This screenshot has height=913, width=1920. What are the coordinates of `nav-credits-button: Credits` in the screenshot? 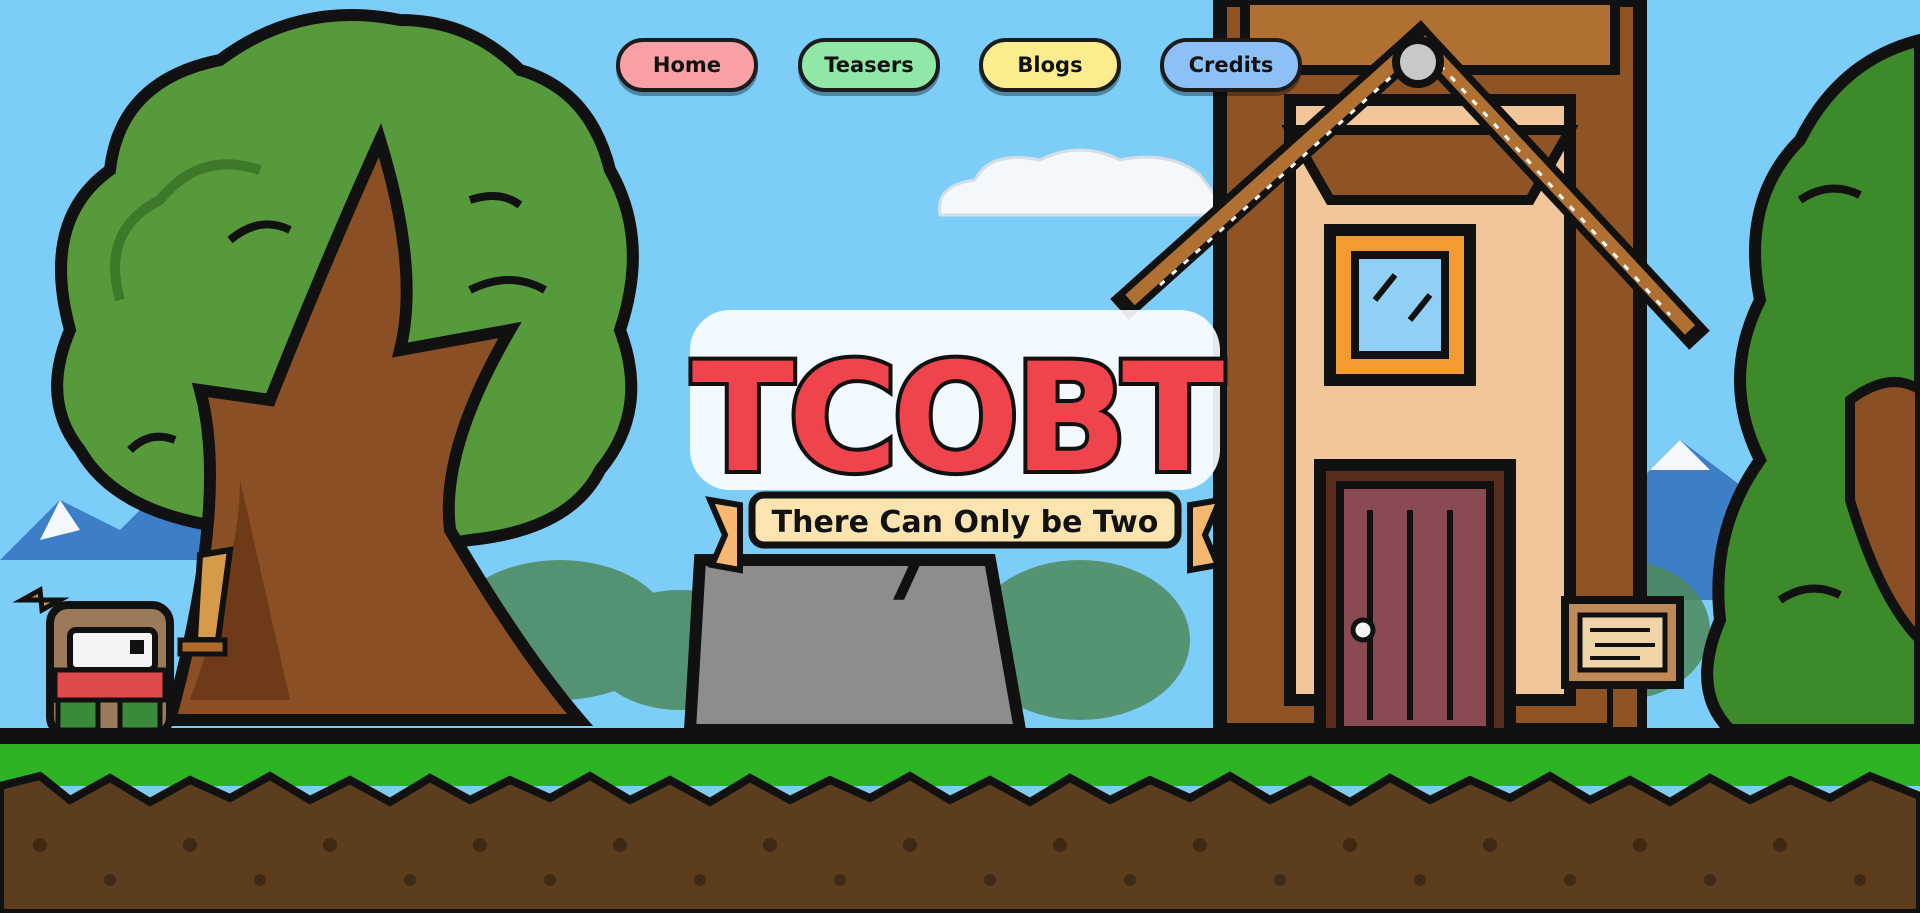 It's located at (1231, 65).